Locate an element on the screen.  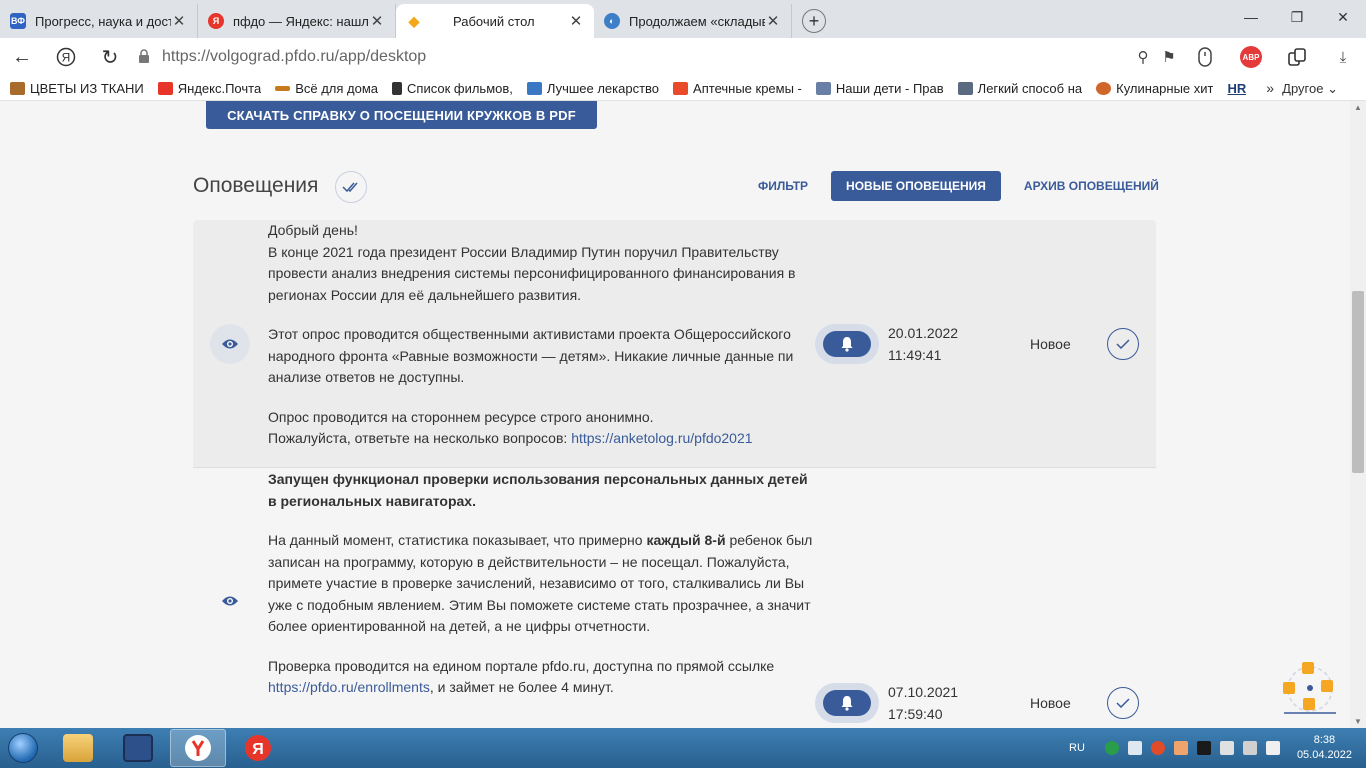
window-controls: — ❐ ✕ is located at coordinates (1297, 17).